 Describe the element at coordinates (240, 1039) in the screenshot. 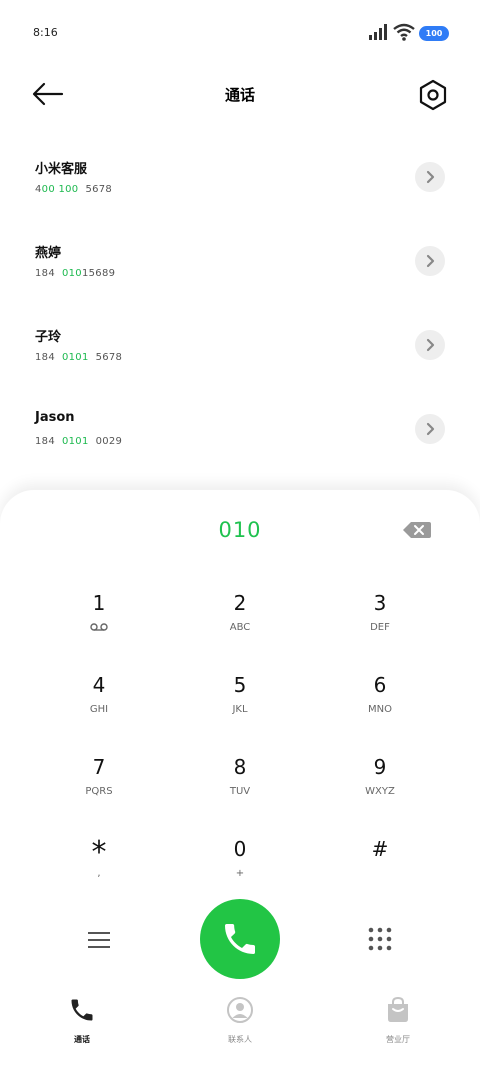

I see `tab-label: 联系人` at that location.